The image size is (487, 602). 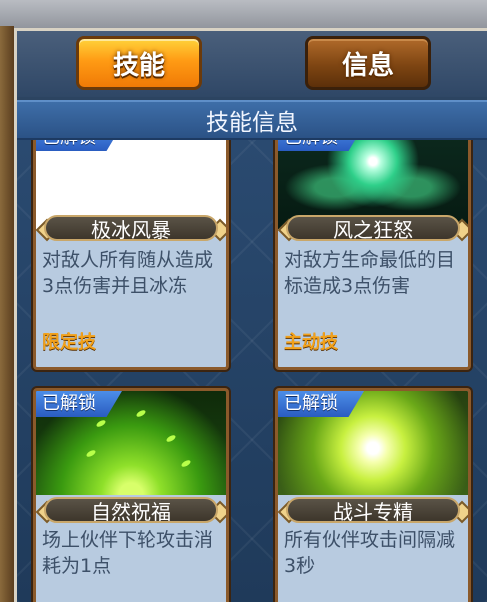 What do you see at coordinates (370, 553) in the screenshot?
I see `skill-description: 所有伙伴攻击间隔减3秒` at bounding box center [370, 553].